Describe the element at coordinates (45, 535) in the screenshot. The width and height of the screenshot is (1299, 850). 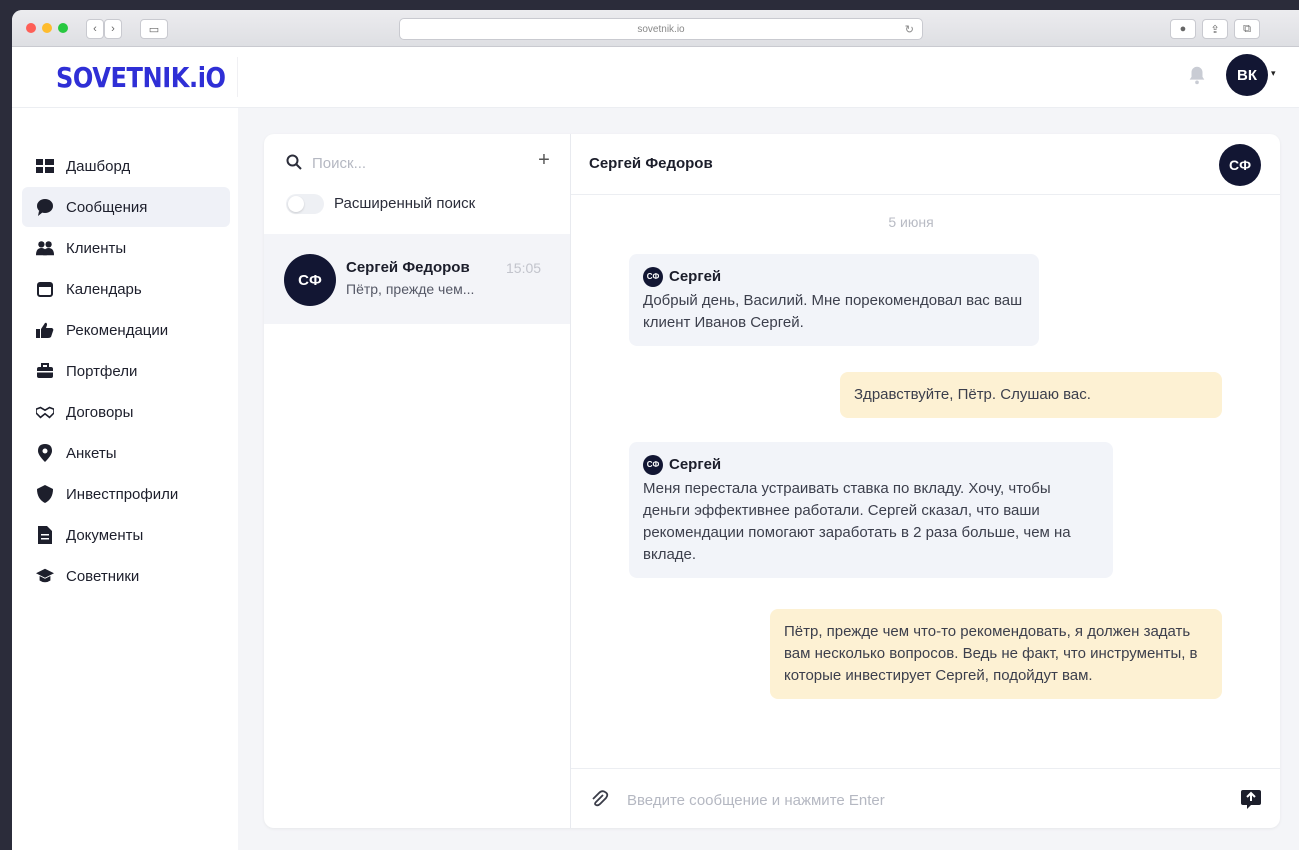
I see `document-icon` at that location.